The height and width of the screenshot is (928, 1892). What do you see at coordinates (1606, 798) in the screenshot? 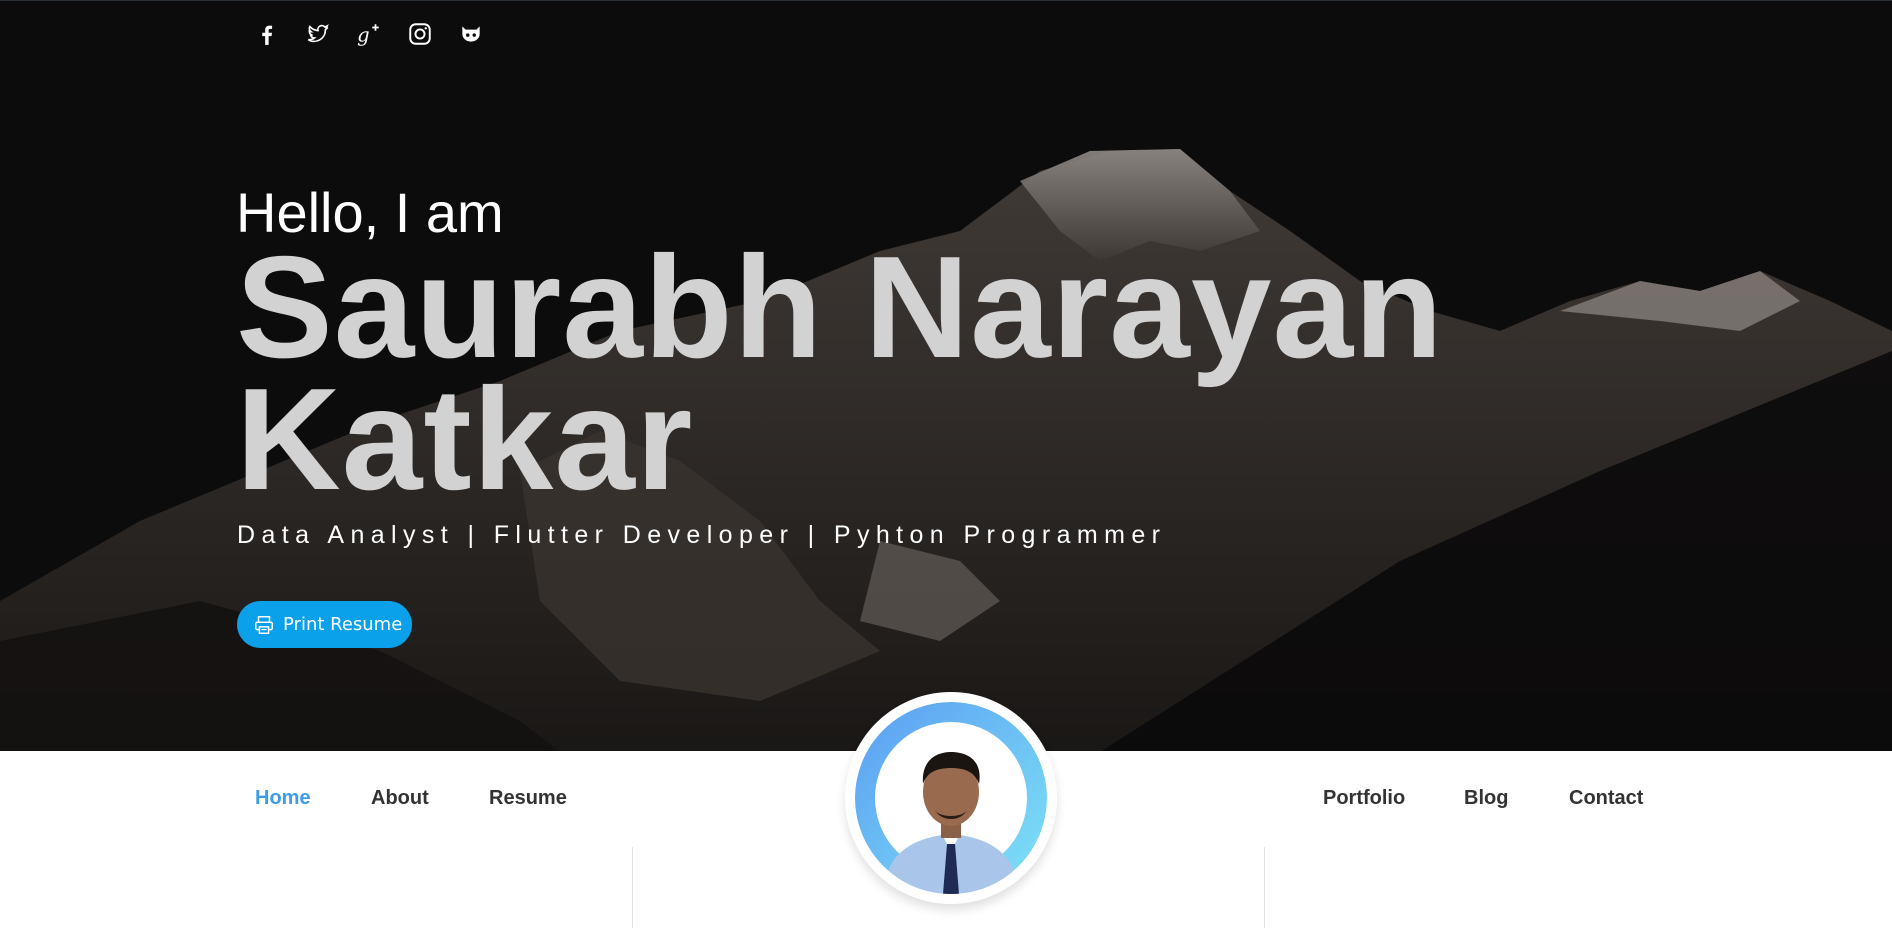
I see `nav-contact: Contact` at bounding box center [1606, 798].